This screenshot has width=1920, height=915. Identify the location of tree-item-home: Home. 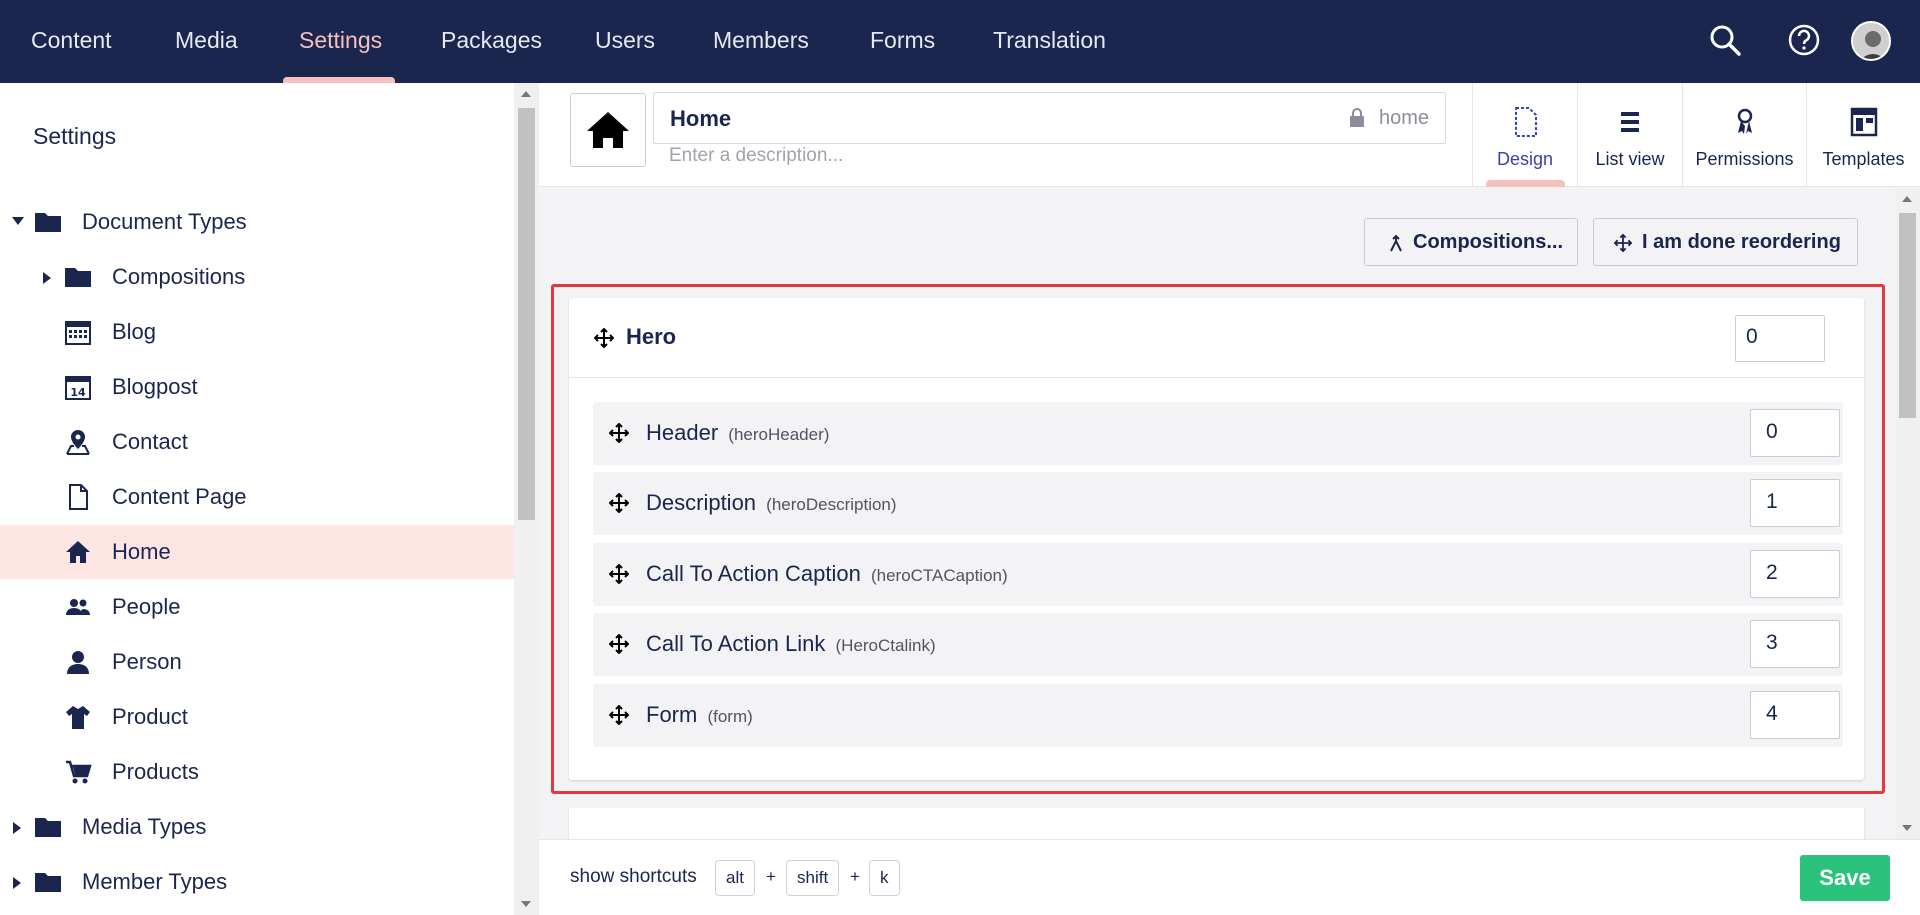
(257, 552).